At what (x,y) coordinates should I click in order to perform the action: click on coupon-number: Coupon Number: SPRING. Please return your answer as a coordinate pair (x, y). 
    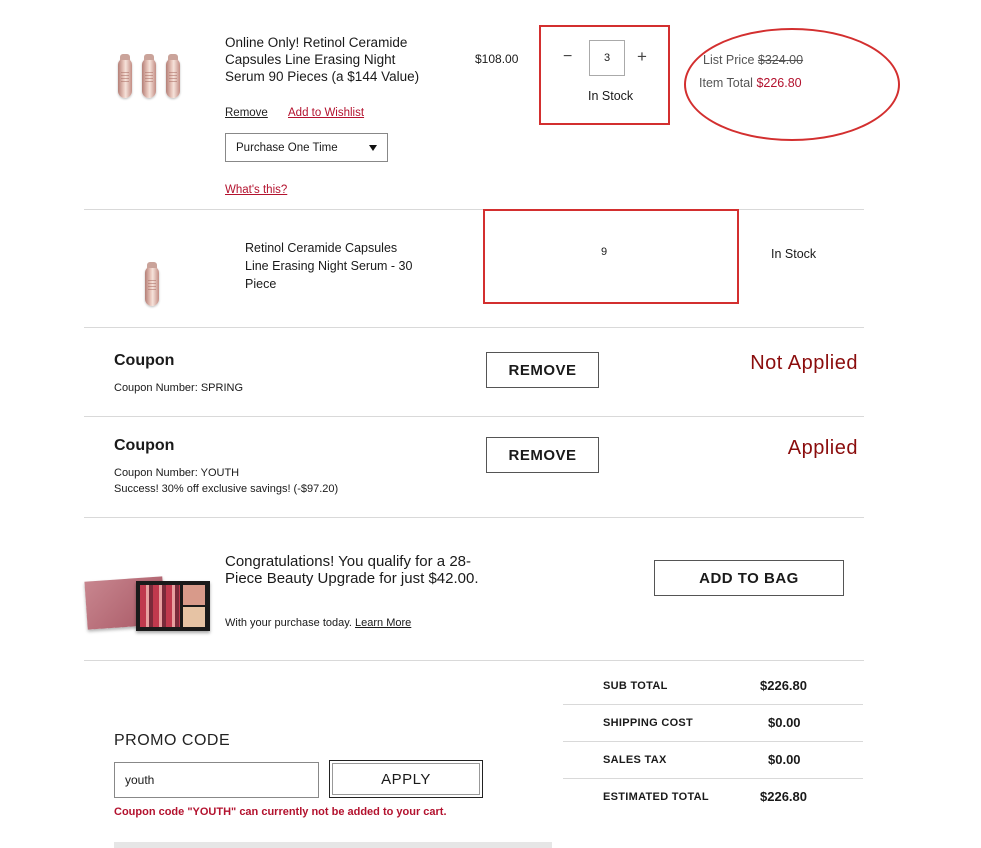
    Looking at the image, I should click on (178, 388).